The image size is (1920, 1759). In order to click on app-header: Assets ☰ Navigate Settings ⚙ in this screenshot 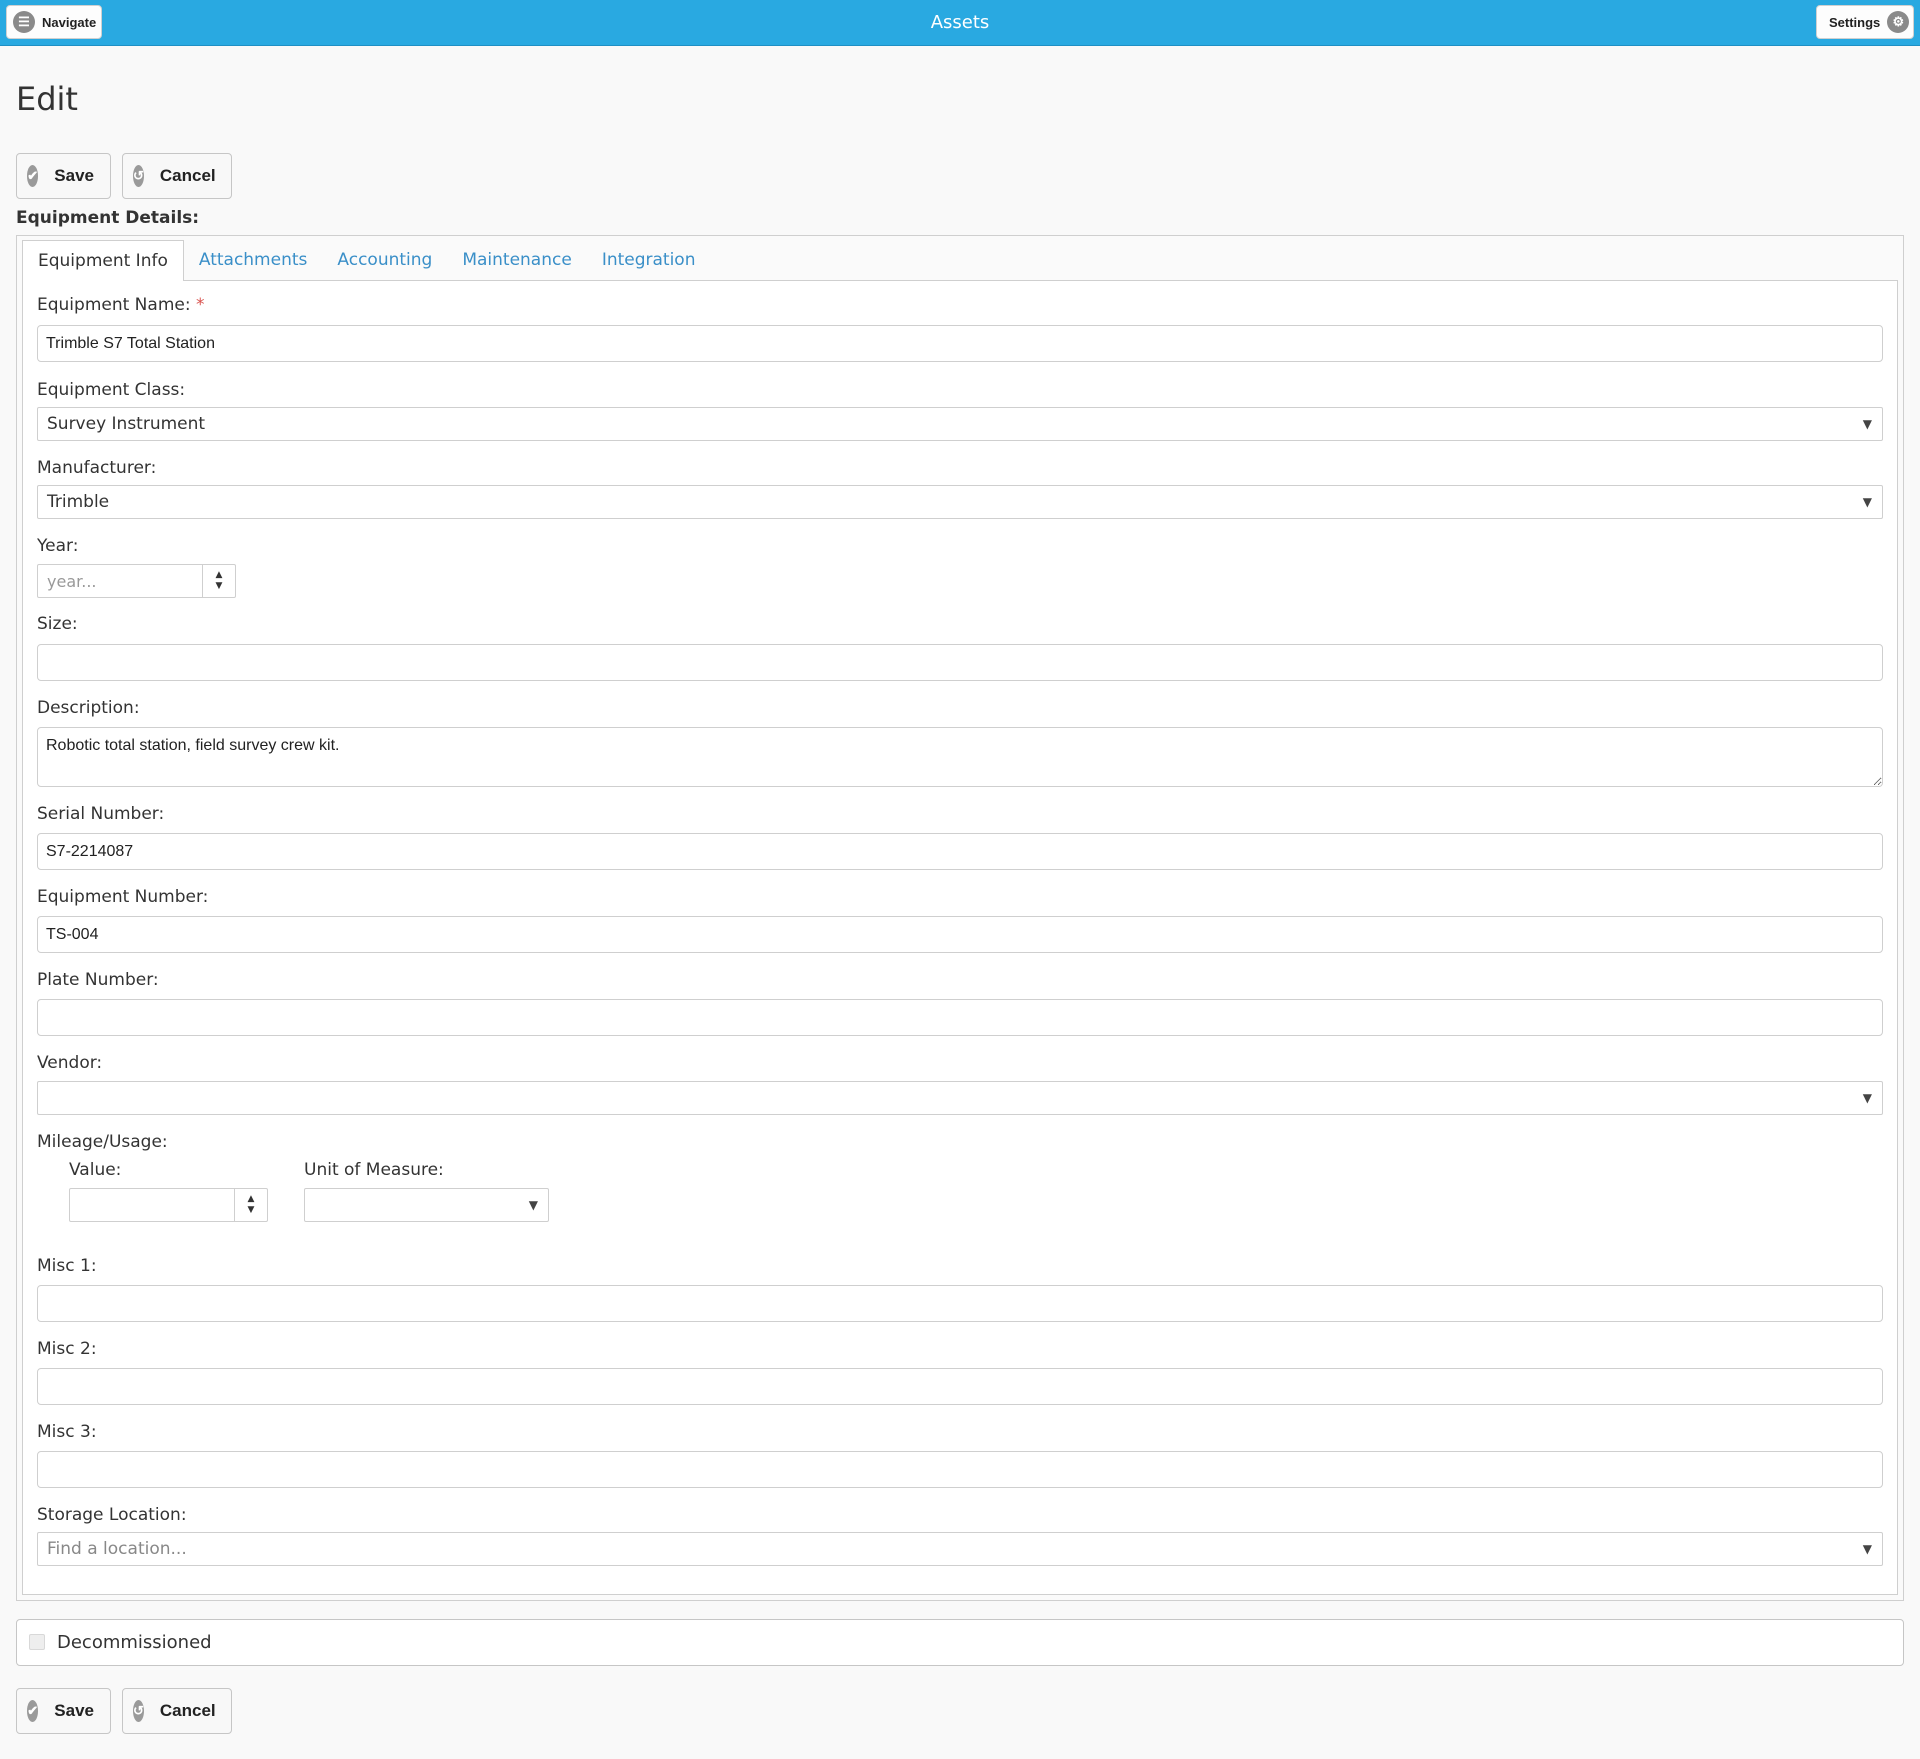, I will do `click(960, 23)`.